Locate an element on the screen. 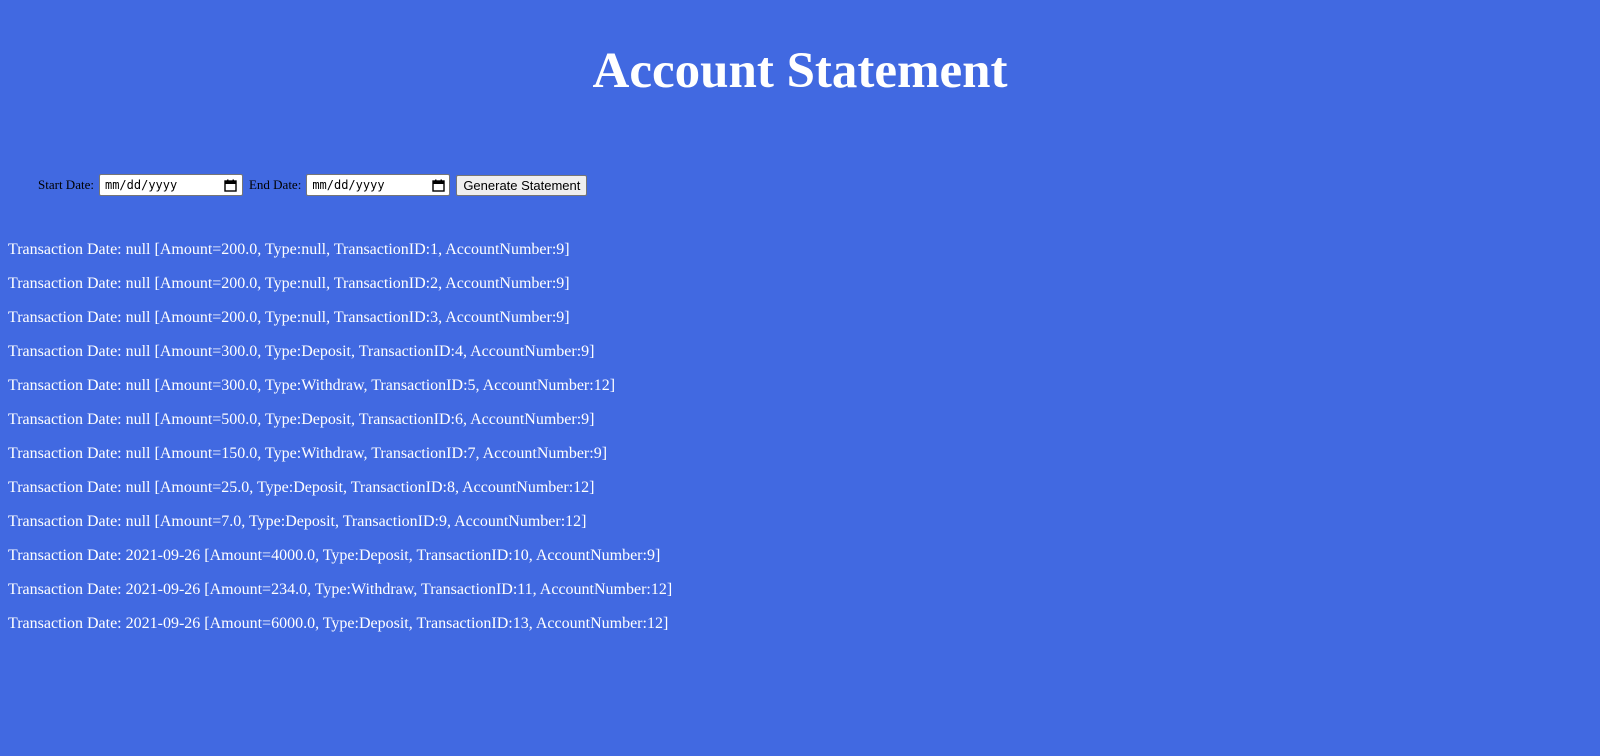  start-date-input: mm/dd/yyyy is located at coordinates (170, 185).